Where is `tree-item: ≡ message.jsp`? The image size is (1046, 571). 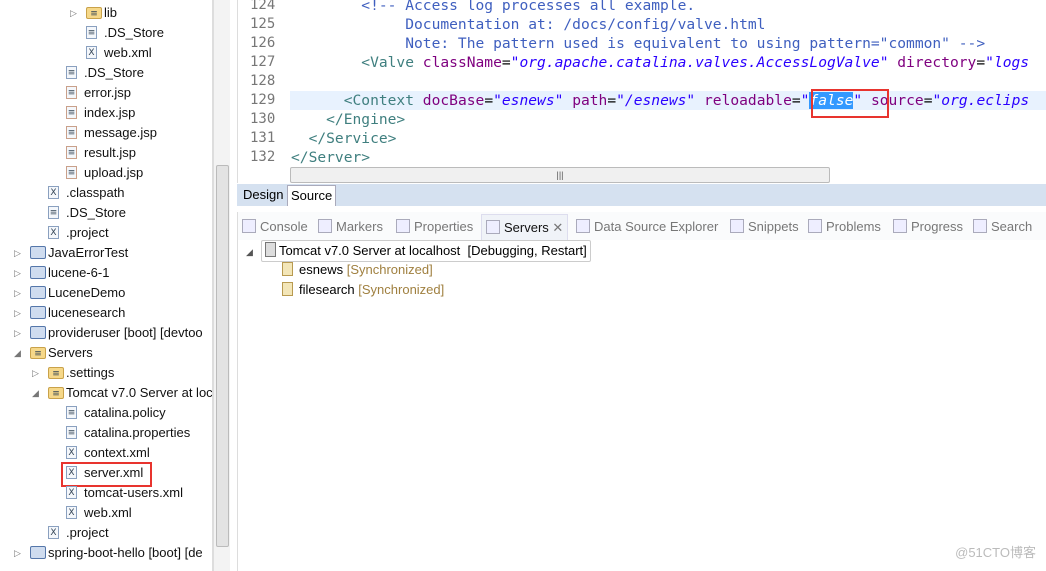 tree-item: ≡ message.jsp is located at coordinates (106, 133).